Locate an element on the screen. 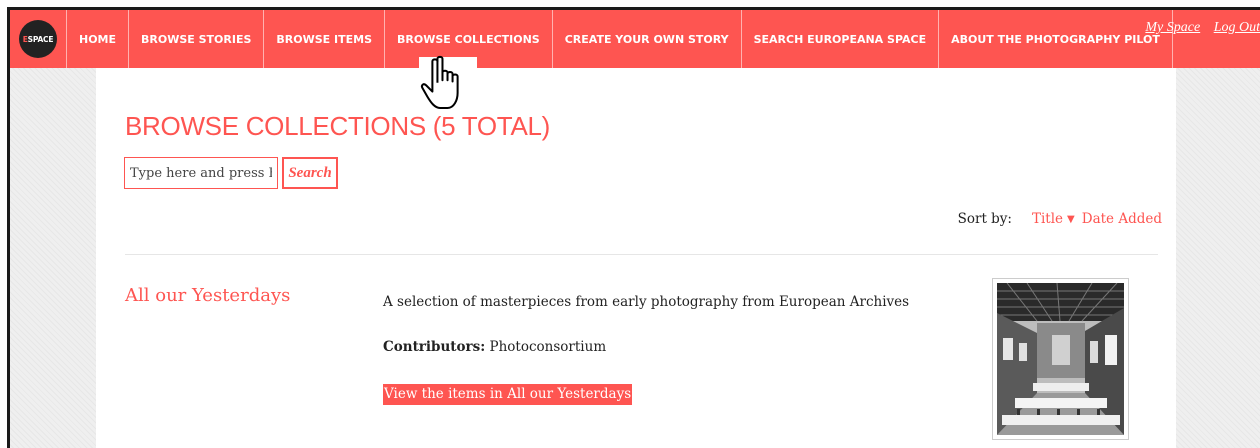 The height and width of the screenshot is (448, 1260). thumbnail-photo is located at coordinates (1060, 359).